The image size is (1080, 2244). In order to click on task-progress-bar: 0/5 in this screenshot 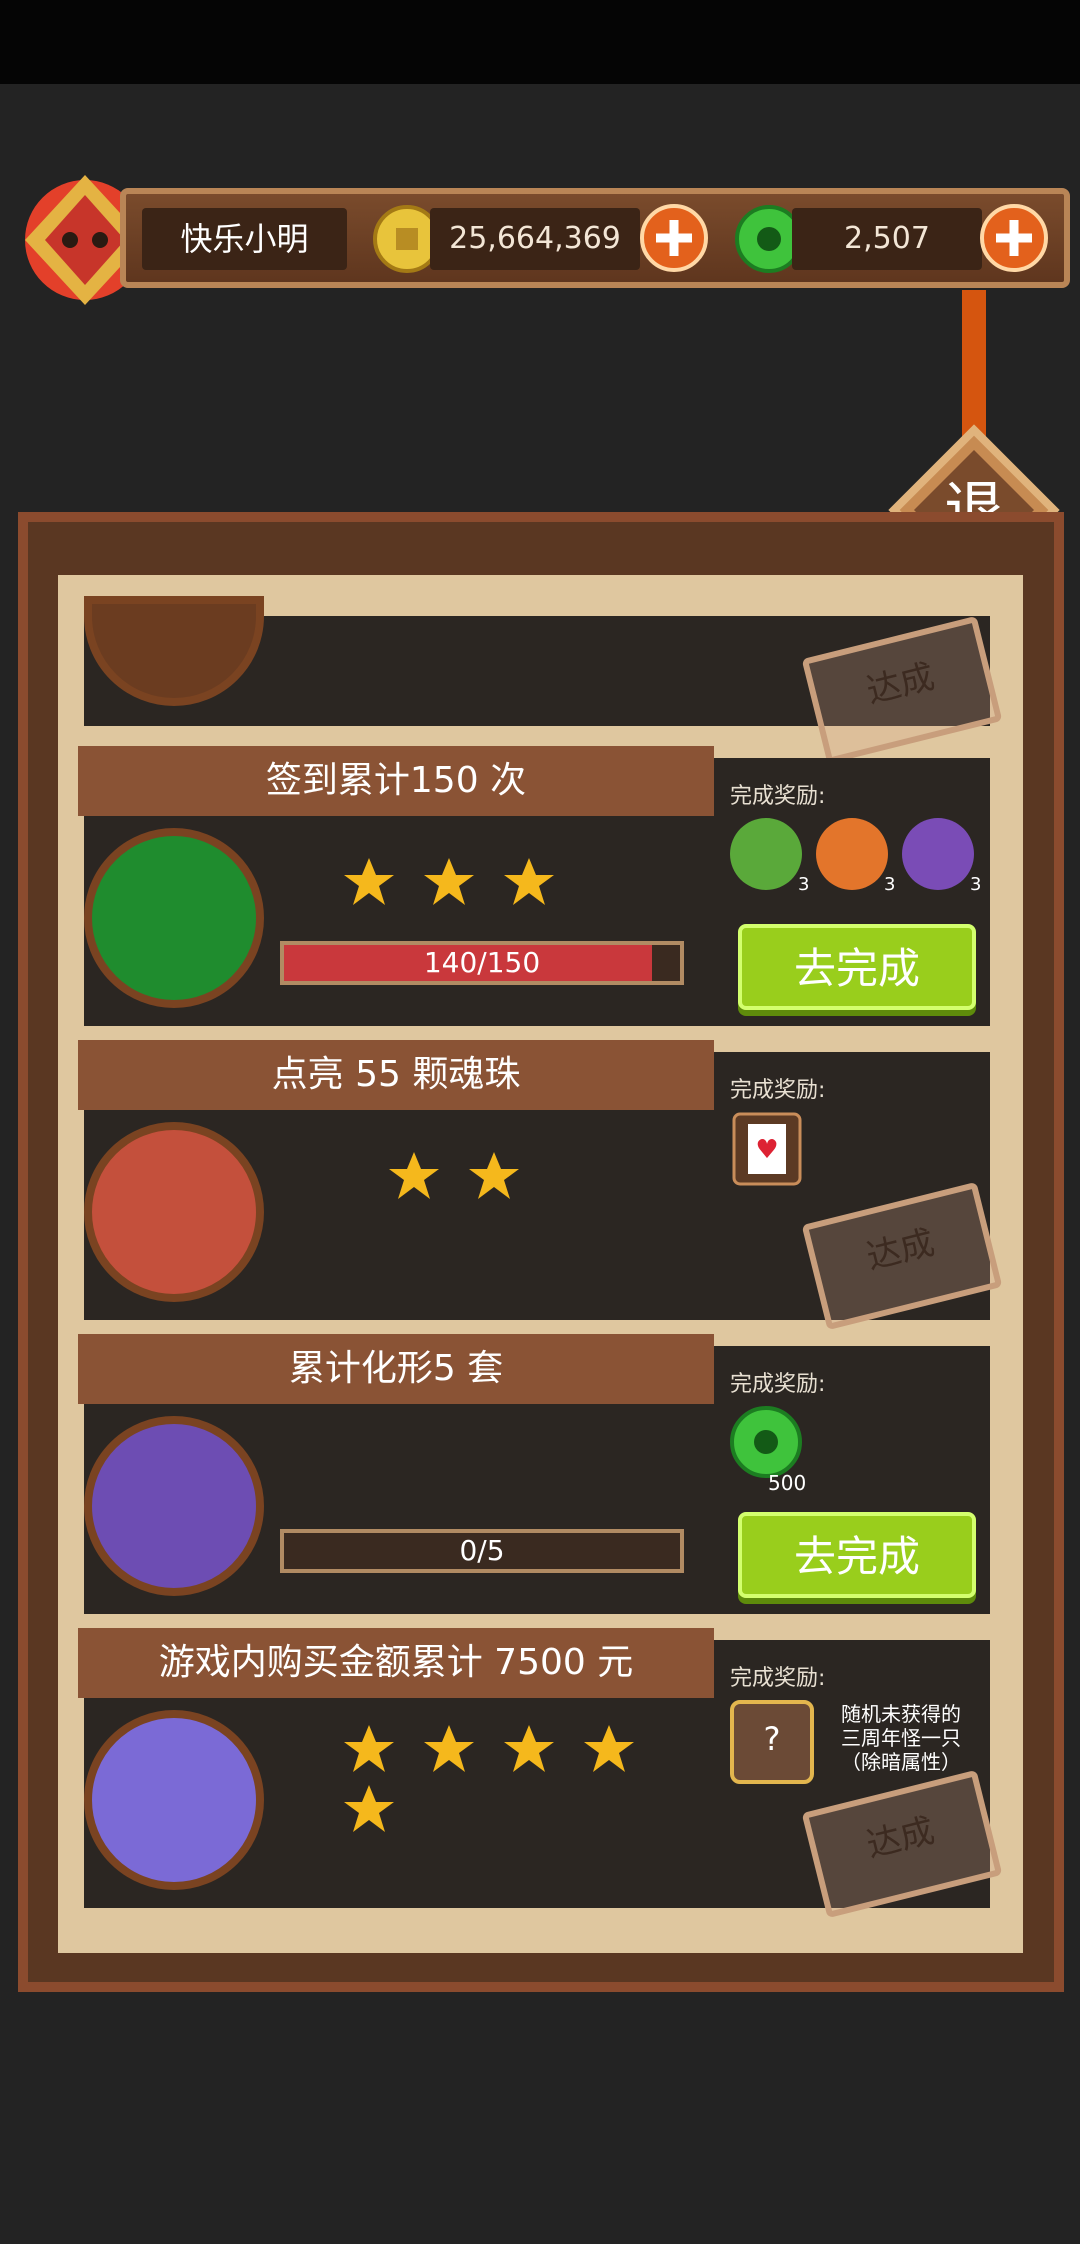, I will do `click(482, 1551)`.